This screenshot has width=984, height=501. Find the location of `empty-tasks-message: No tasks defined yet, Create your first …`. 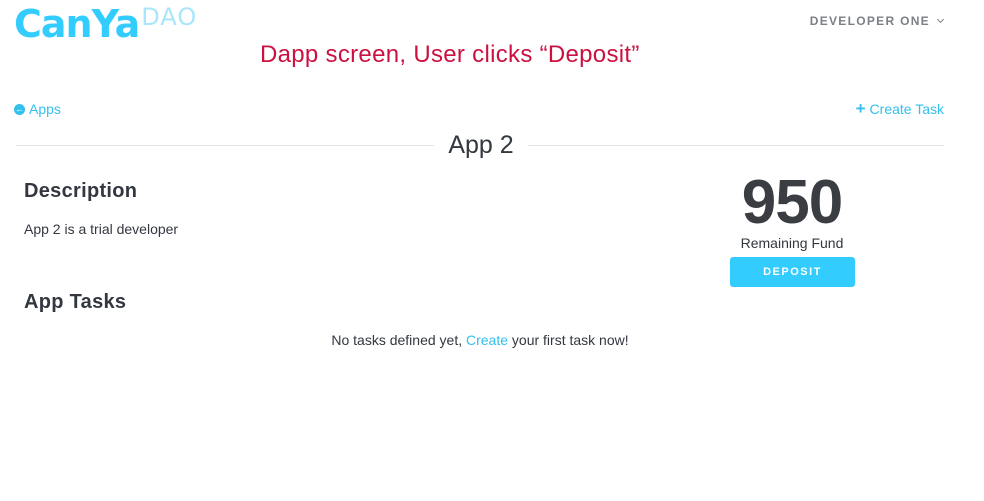

empty-tasks-message: No tasks defined yet, Create your first … is located at coordinates (480, 340).